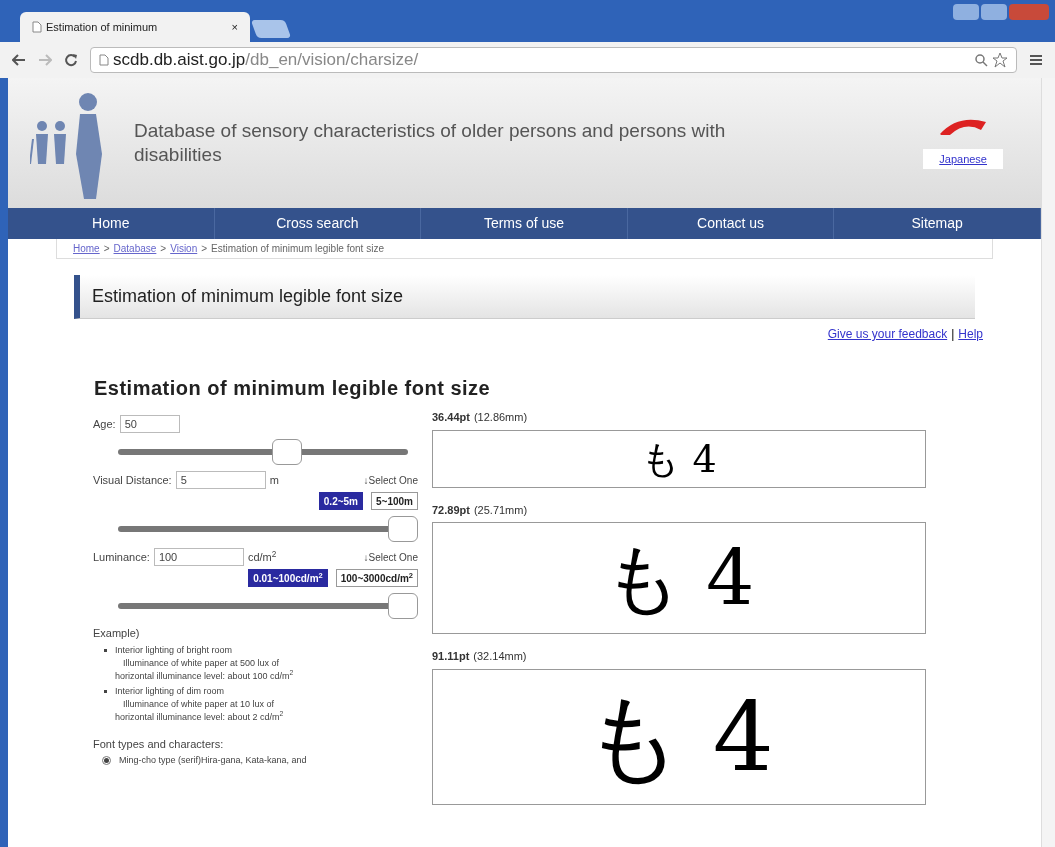 This screenshot has width=1055, height=847. What do you see at coordinates (213, 760) in the screenshot?
I see `radio-label: Ming-cho type (serif)Hira-gana, Kata-kana, and` at bounding box center [213, 760].